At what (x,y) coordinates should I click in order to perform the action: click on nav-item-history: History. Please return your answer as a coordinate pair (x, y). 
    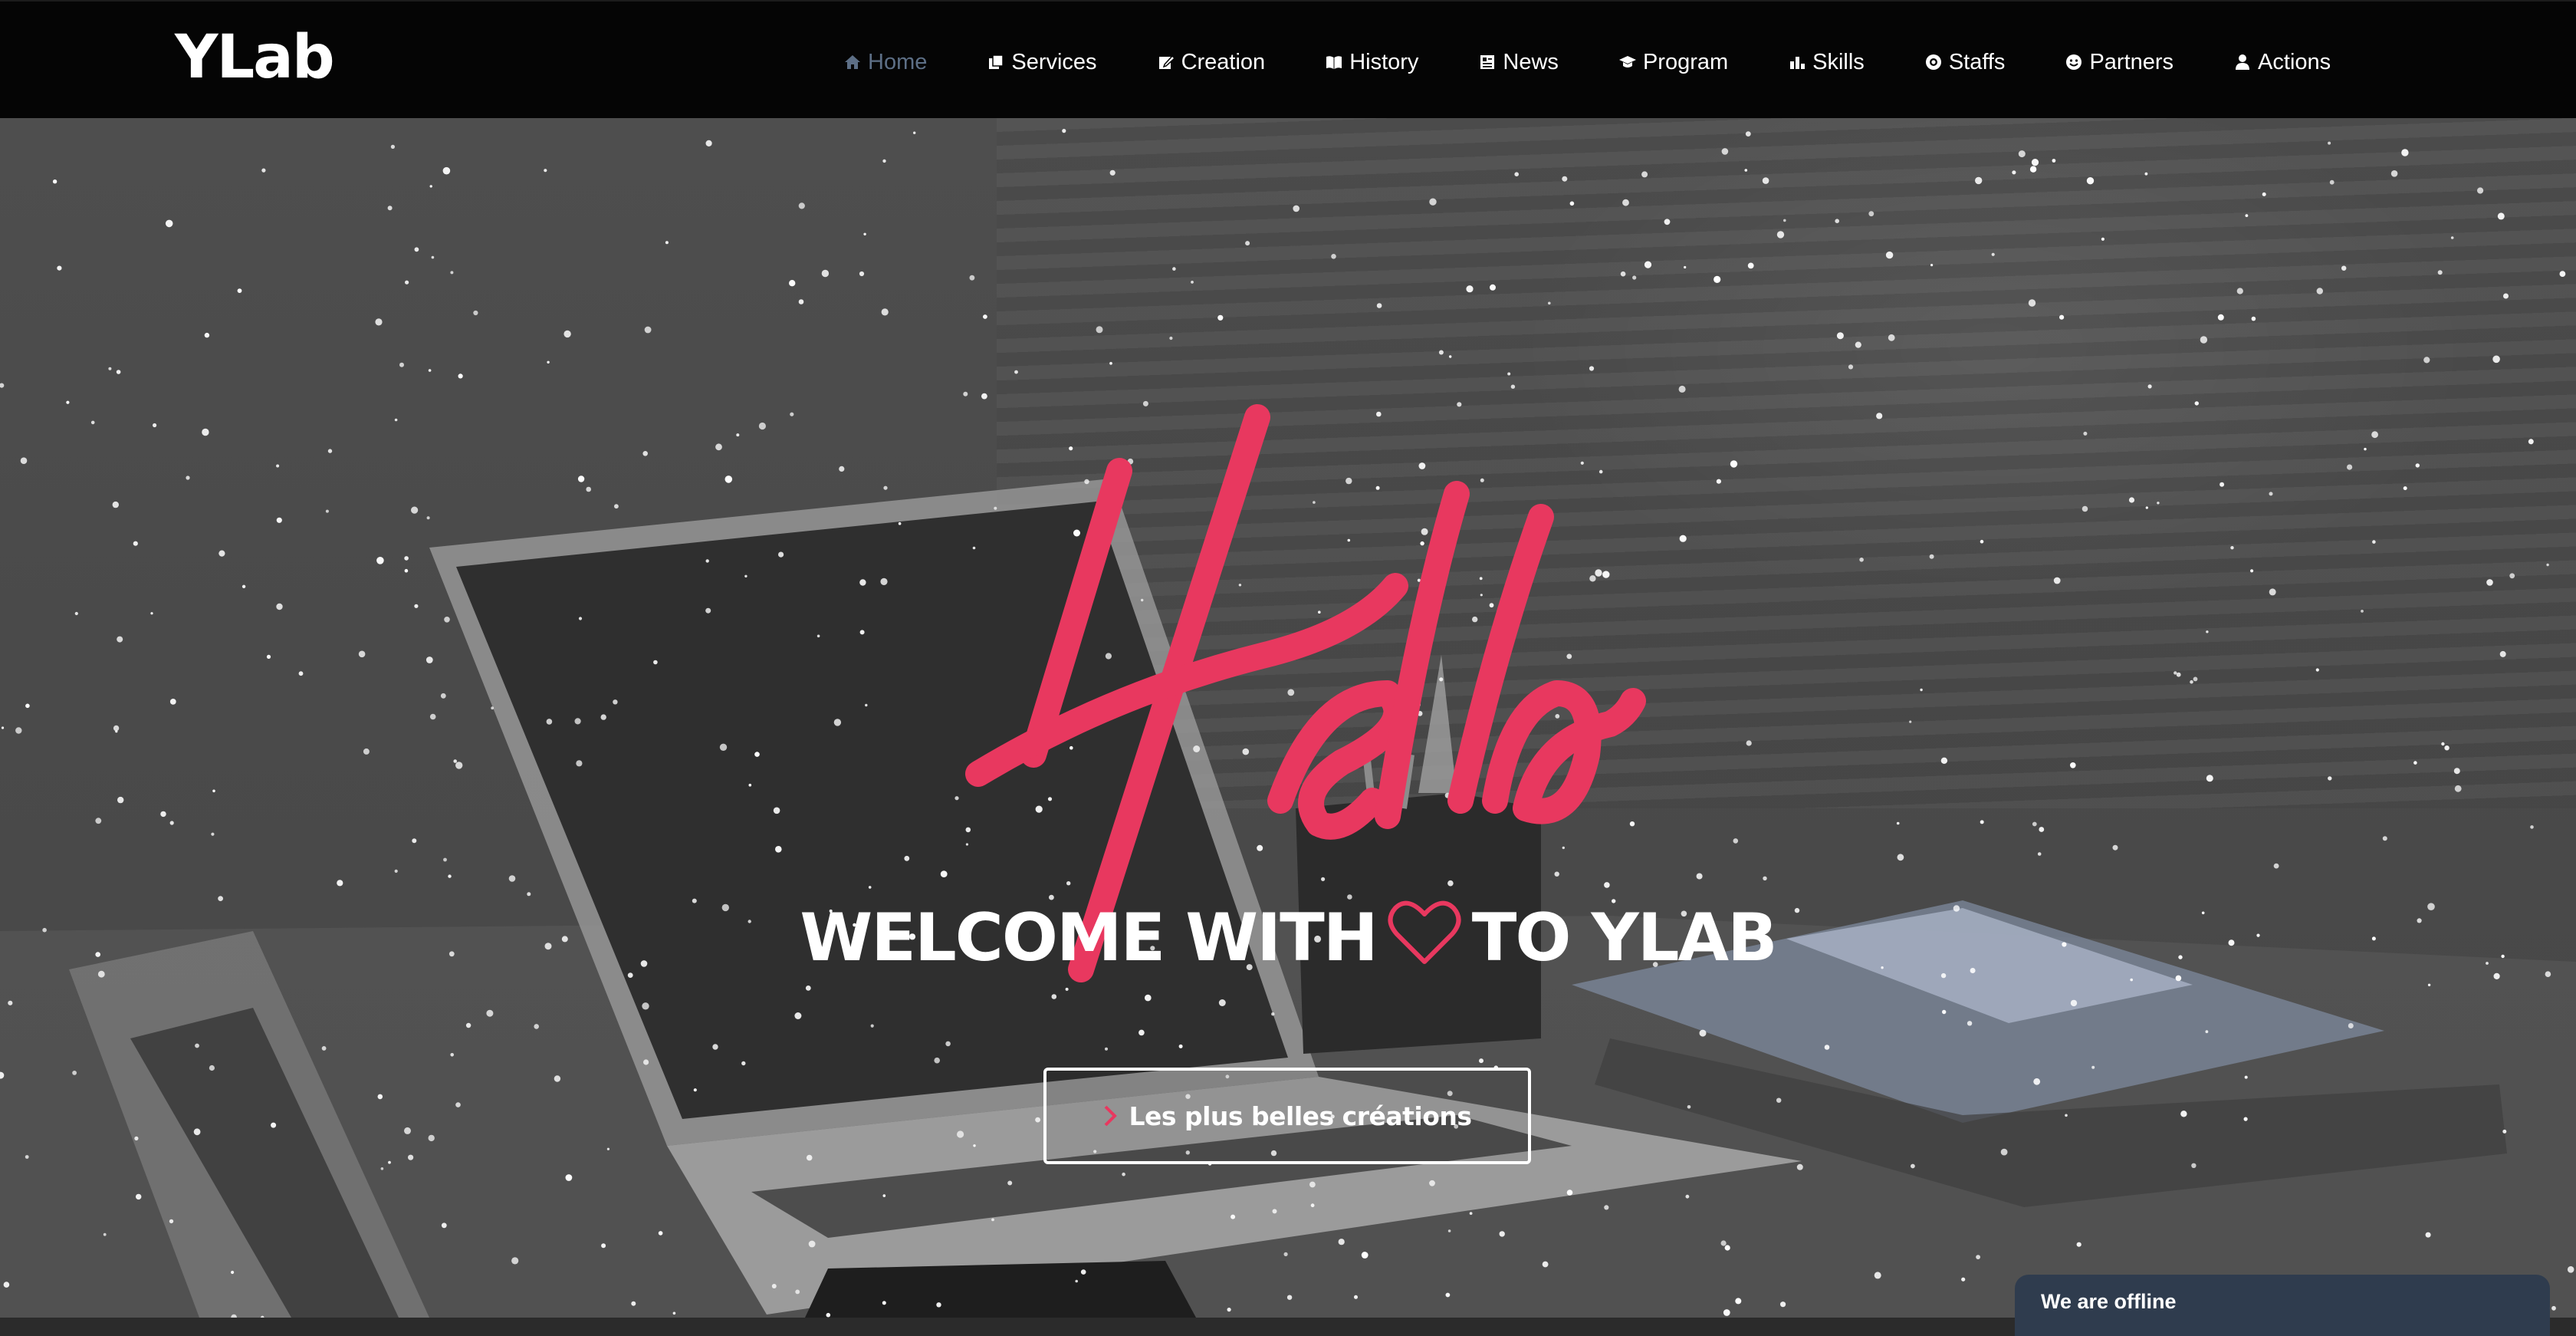
    Looking at the image, I should click on (1372, 63).